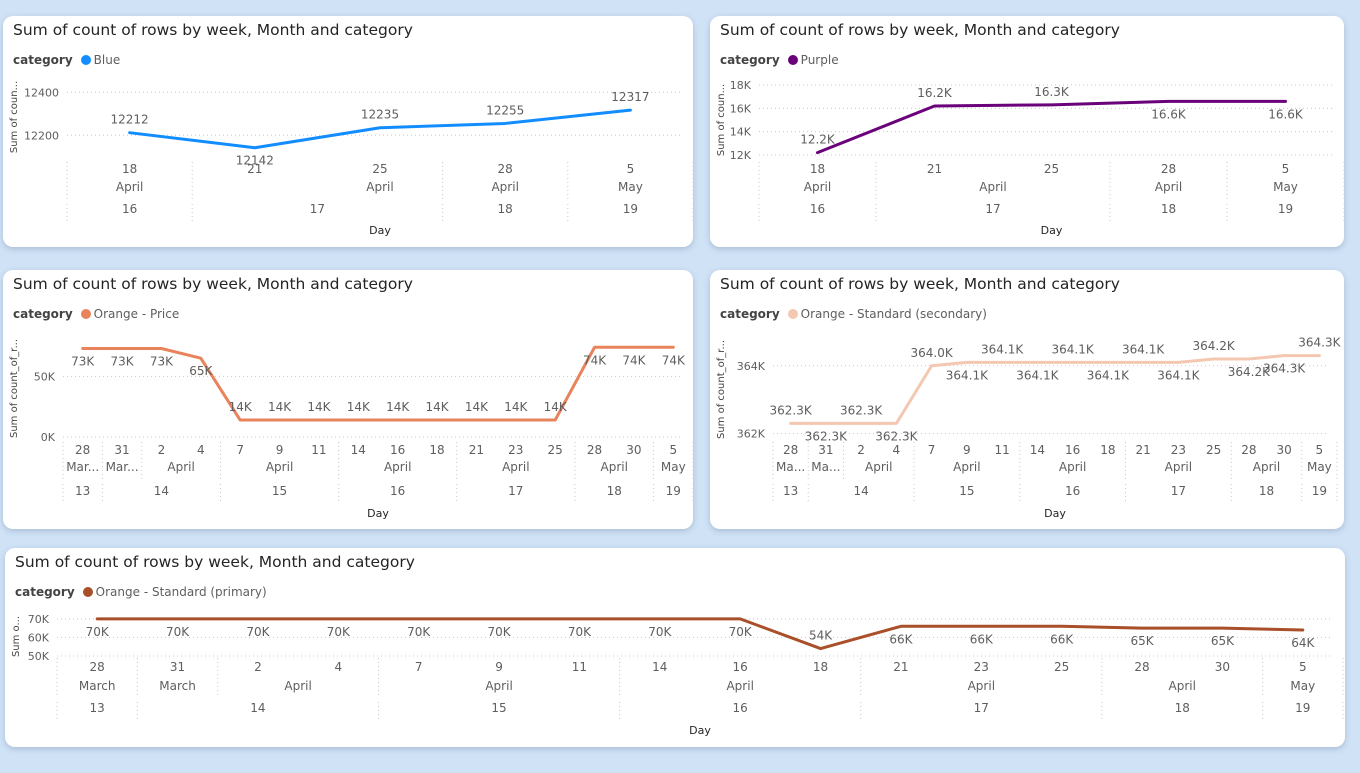  Describe the element at coordinates (130, 120) in the screenshot. I see `data-label: 12212` at that location.